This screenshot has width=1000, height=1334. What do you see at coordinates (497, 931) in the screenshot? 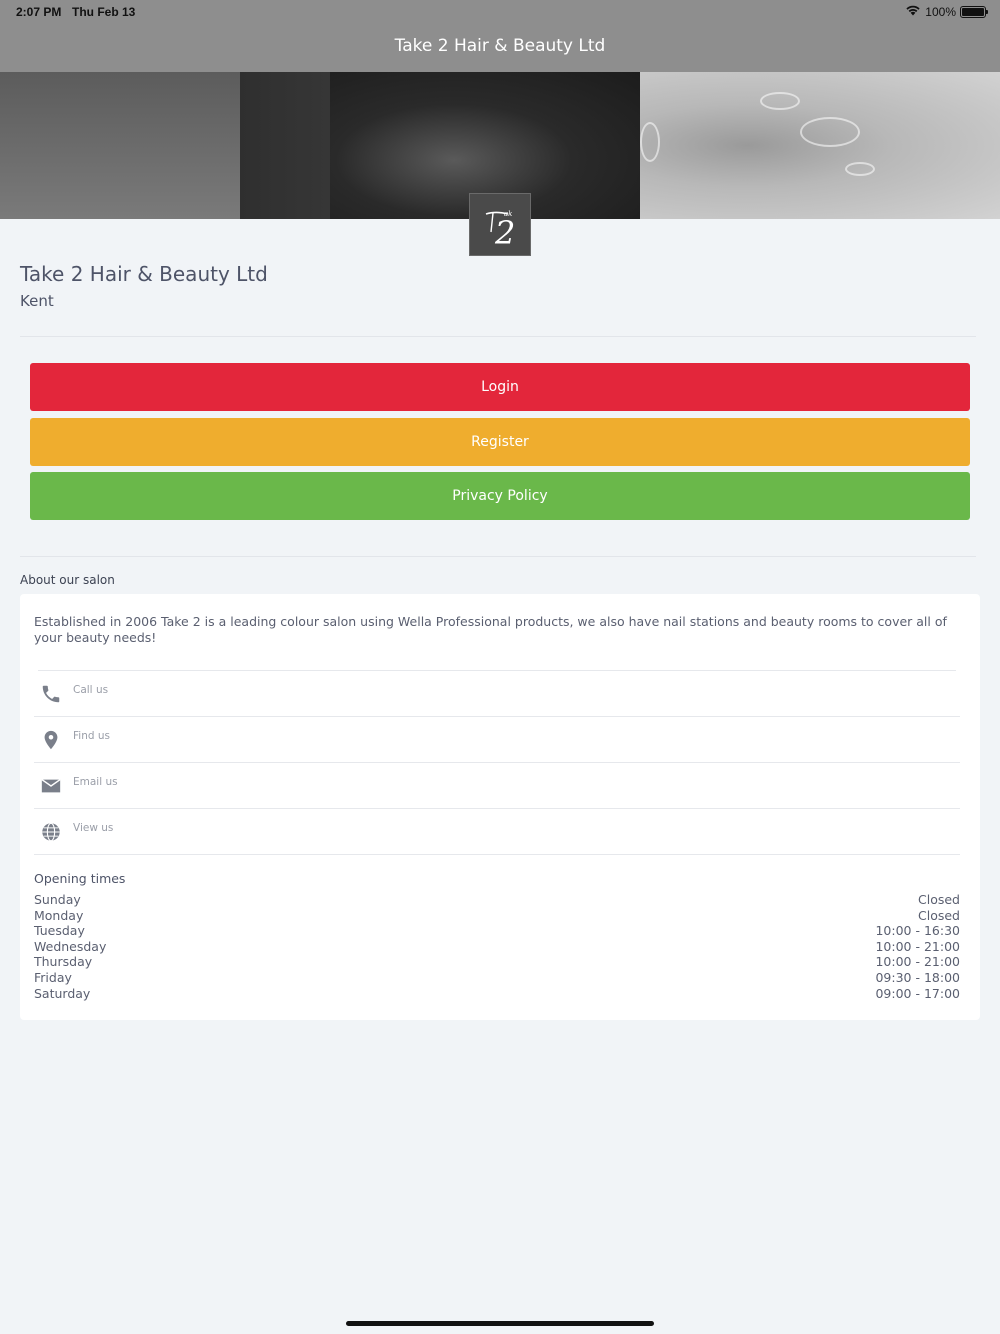
I see `hours-row: Tuesday 10:00 - 16:30` at bounding box center [497, 931].